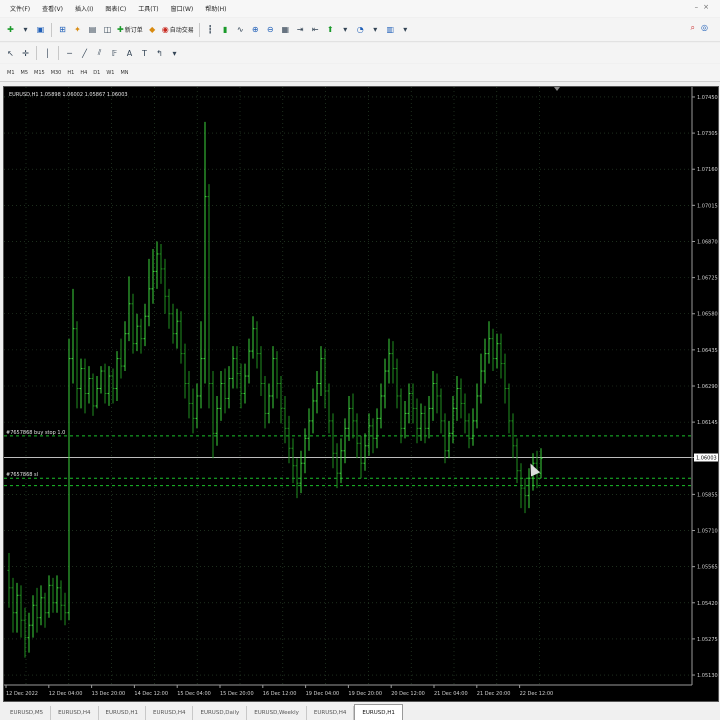 This screenshot has height=720, width=720. What do you see at coordinates (220, 713) in the screenshot?
I see `tab-eurusd-daily: EURUSD,Daily` at bounding box center [220, 713].